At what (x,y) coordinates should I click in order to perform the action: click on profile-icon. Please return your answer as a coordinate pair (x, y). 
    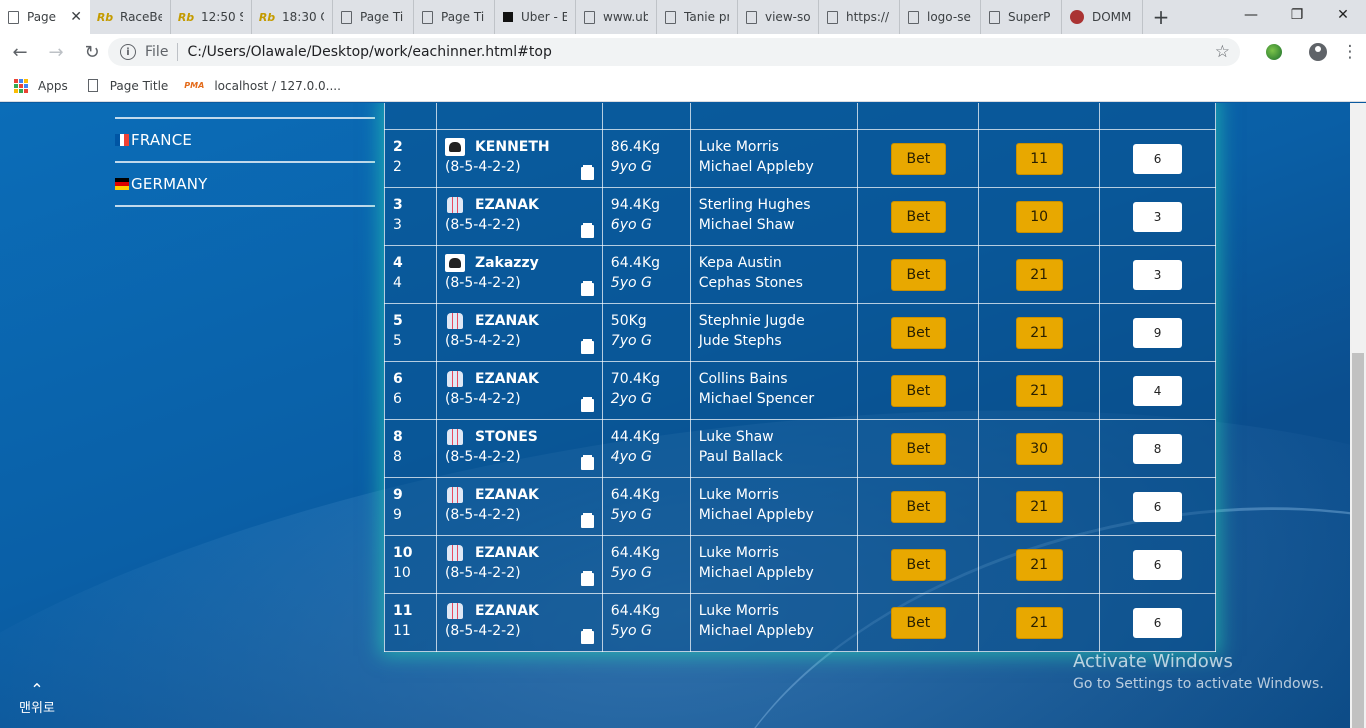
    Looking at the image, I should click on (1318, 52).